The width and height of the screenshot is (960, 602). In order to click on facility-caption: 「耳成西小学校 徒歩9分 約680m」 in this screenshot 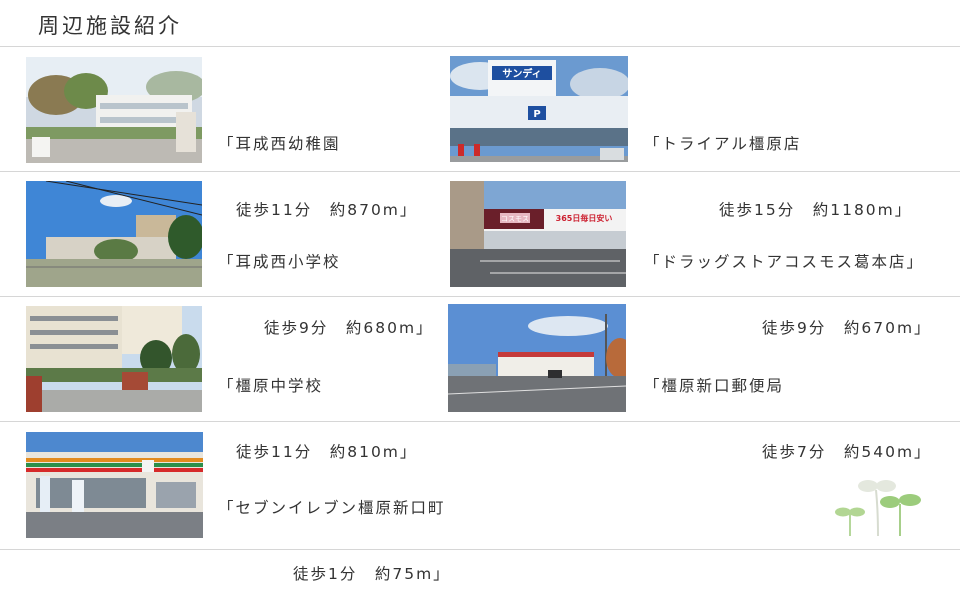, I will do `click(326, 285)`.